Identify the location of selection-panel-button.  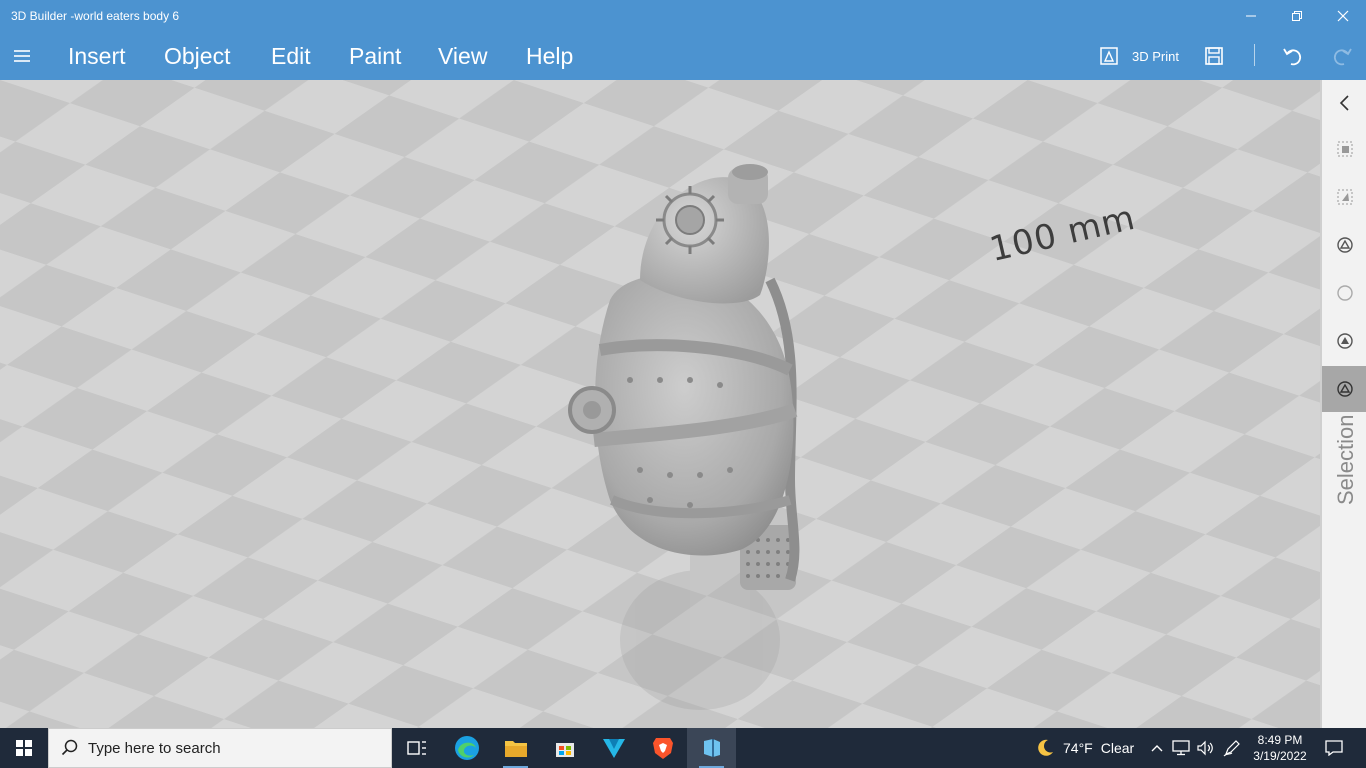
(1344, 389).